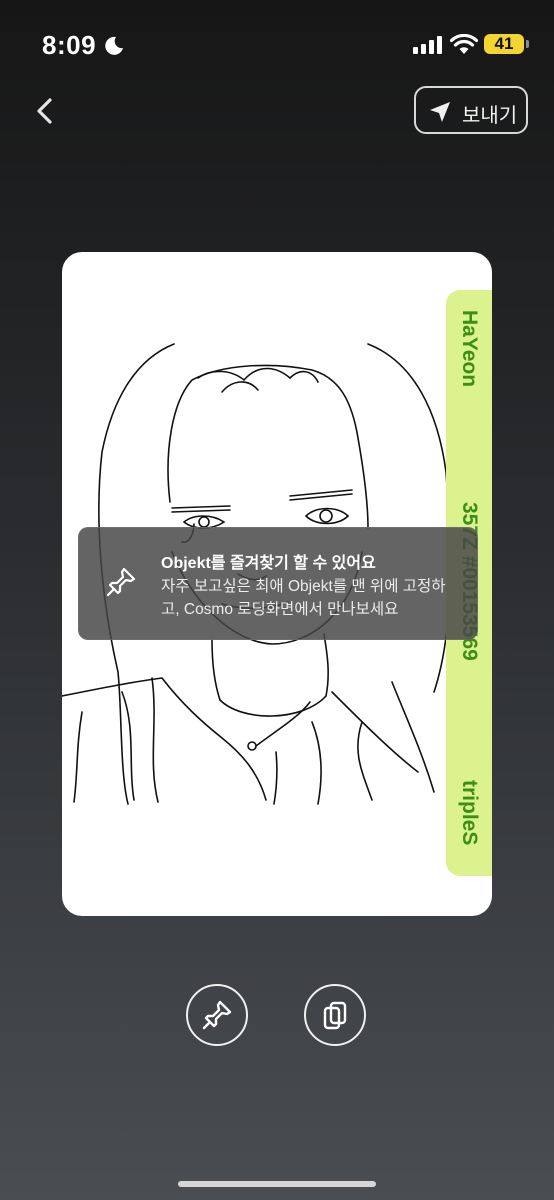 This screenshot has height=1200, width=554. I want to click on copy-icon, so click(335, 1015).